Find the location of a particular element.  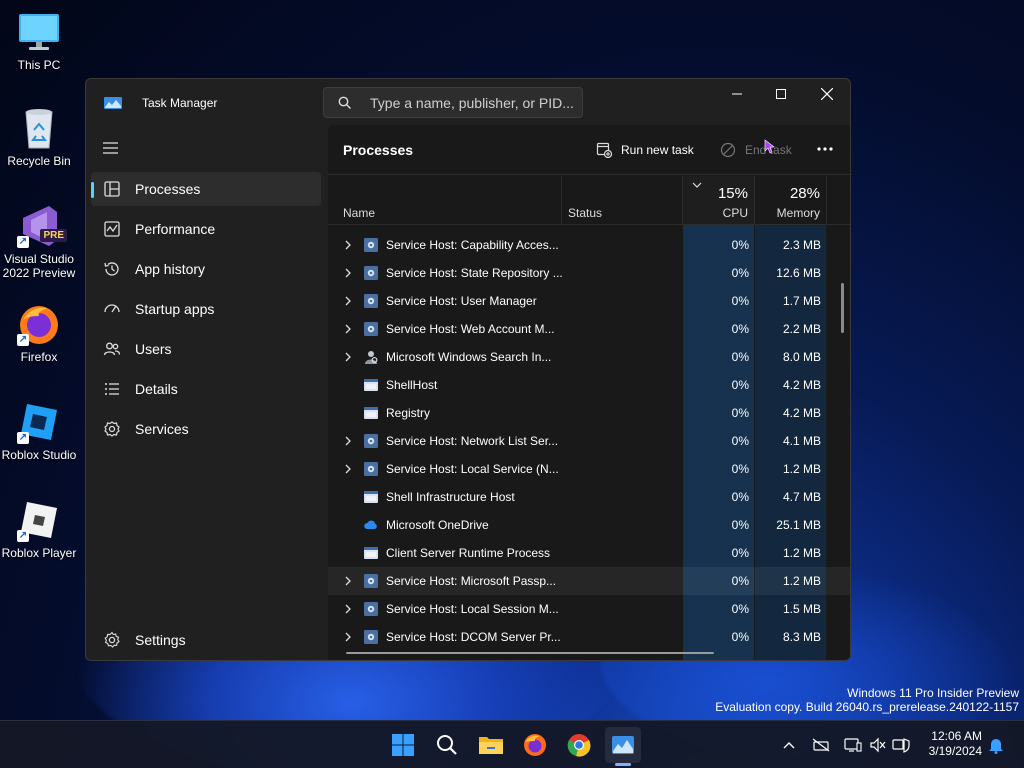

table-row: Registry 0% 4.2 MB is located at coordinates (589, 413).